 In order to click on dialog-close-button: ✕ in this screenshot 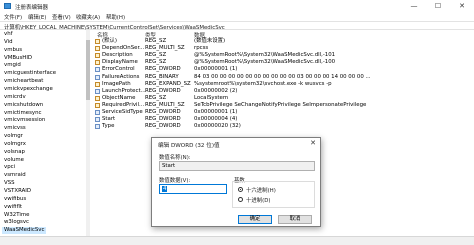, I will do `click(313, 143)`.